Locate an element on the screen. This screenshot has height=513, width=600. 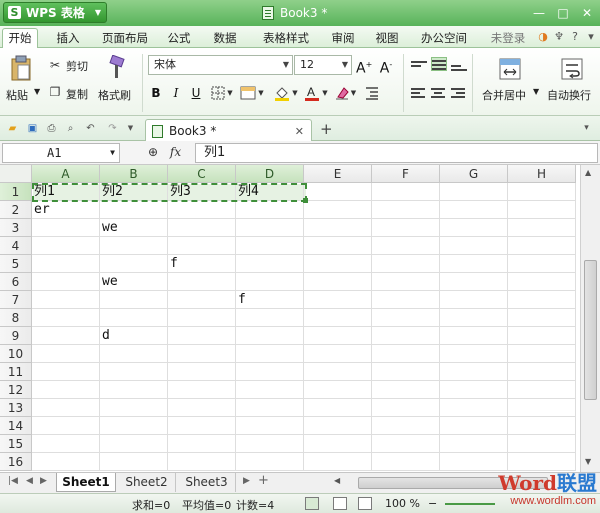
align-right-button is located at coordinates (459, 93).